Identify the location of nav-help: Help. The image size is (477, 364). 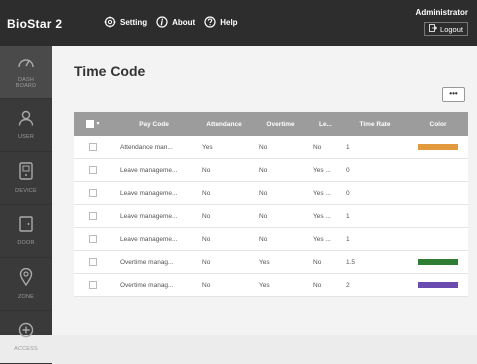
(221, 22).